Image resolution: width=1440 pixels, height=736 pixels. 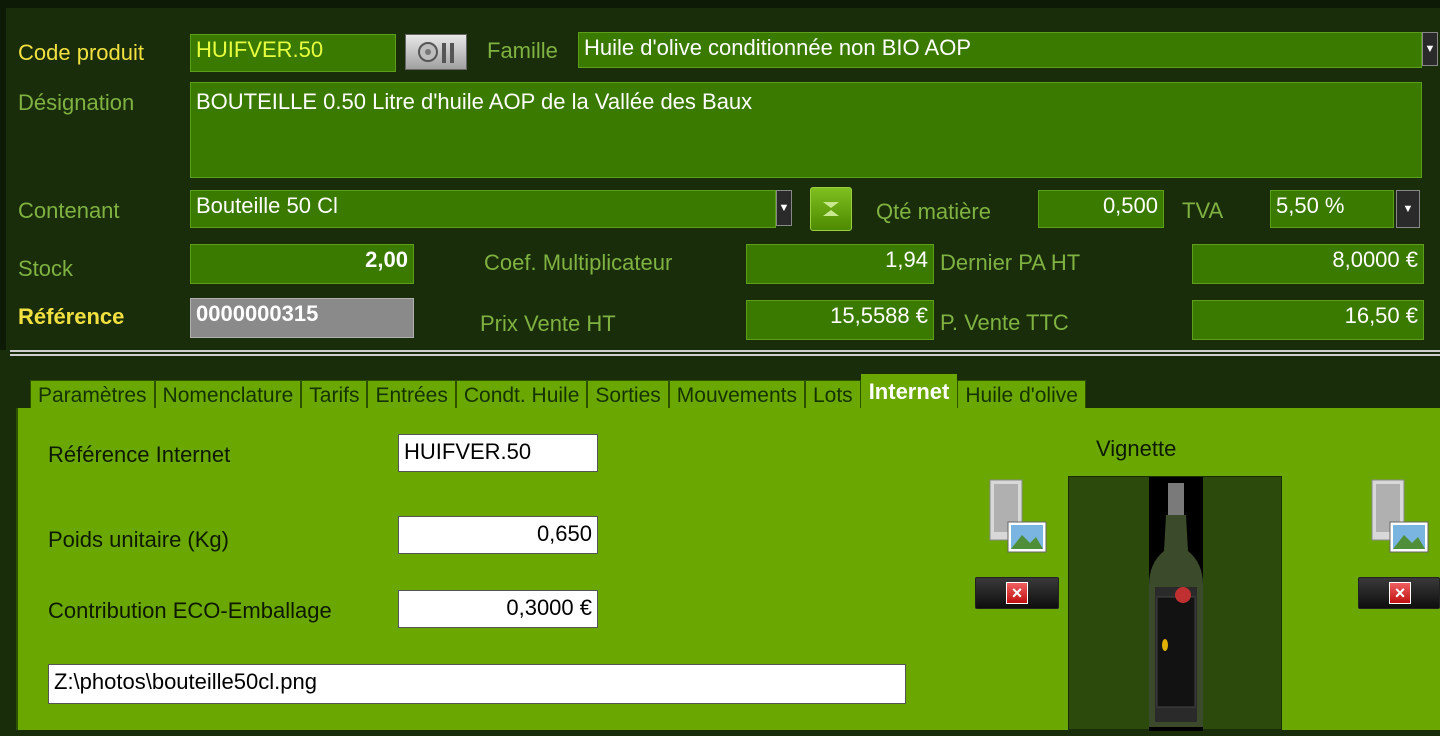 I want to click on list-button, so click(x=436, y=52).